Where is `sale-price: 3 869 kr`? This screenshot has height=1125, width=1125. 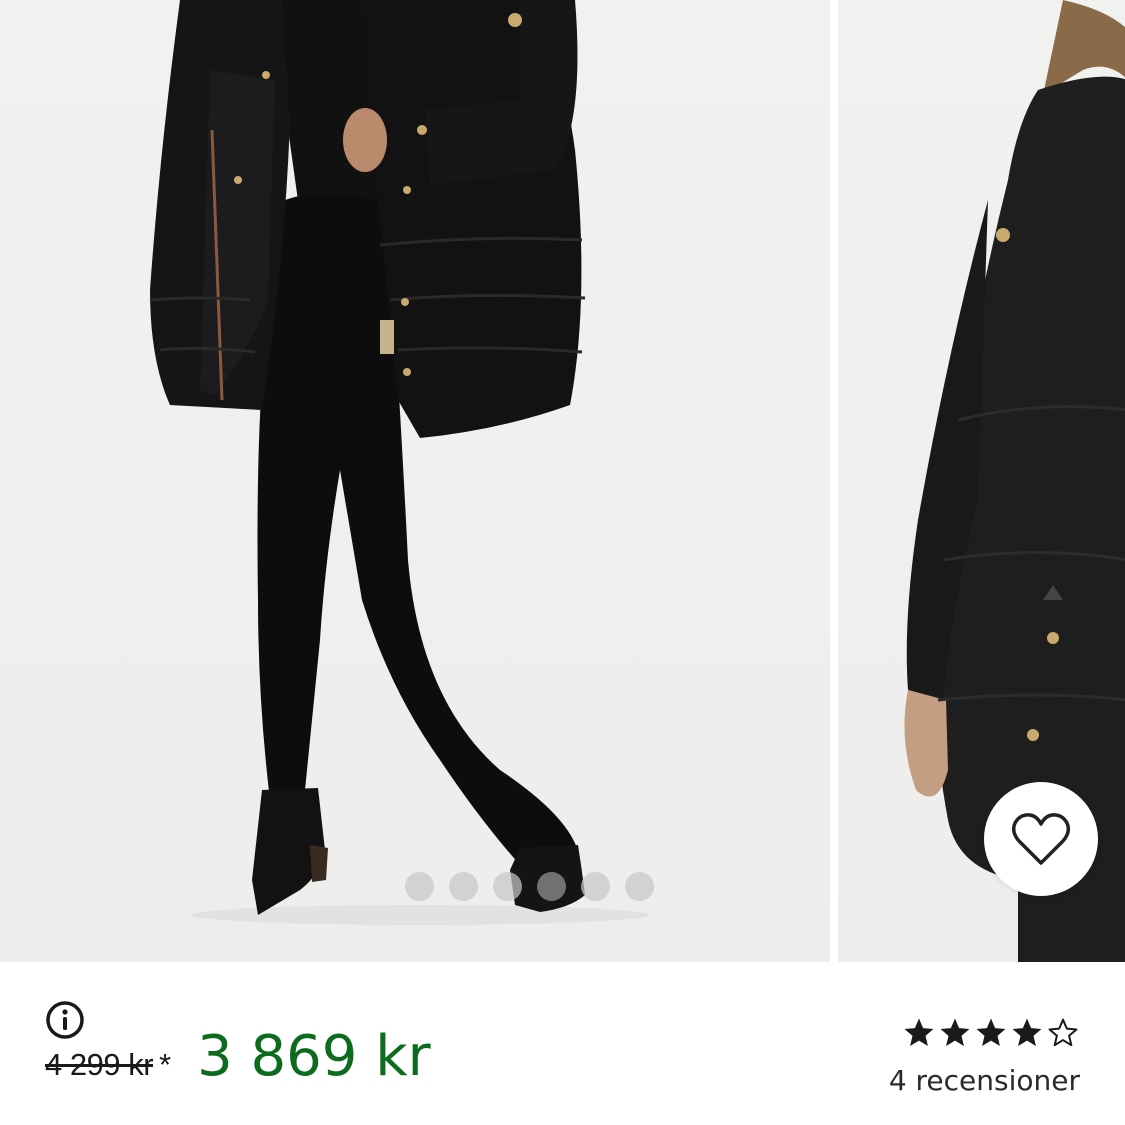
sale-price: 3 869 kr is located at coordinates (314, 1056).